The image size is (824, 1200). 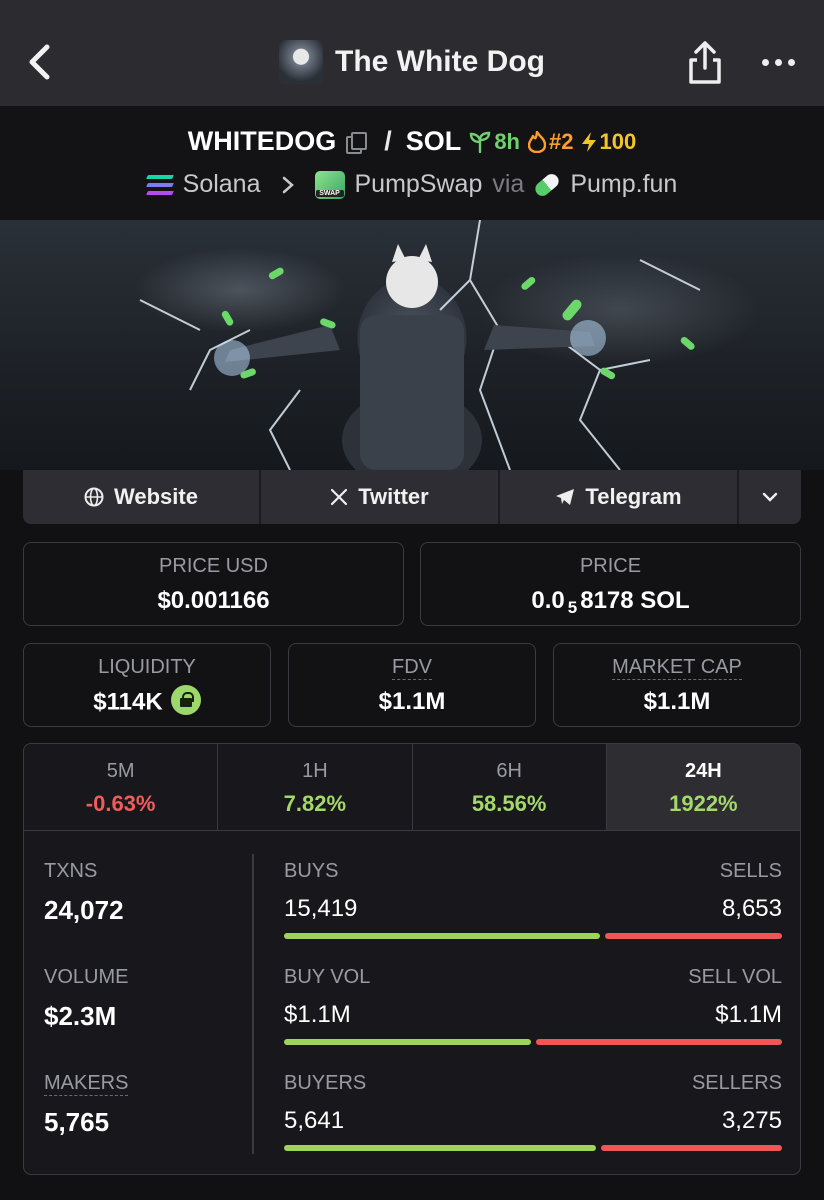 What do you see at coordinates (433, 141) in the screenshot?
I see `quote-symbol: SOL` at bounding box center [433, 141].